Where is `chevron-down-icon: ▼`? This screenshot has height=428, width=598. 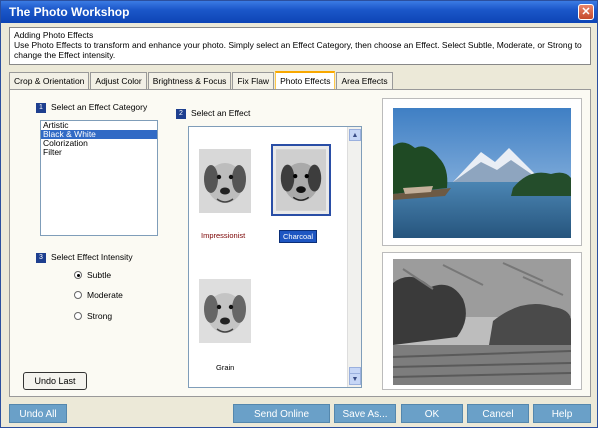 chevron-down-icon: ▼ is located at coordinates (355, 379).